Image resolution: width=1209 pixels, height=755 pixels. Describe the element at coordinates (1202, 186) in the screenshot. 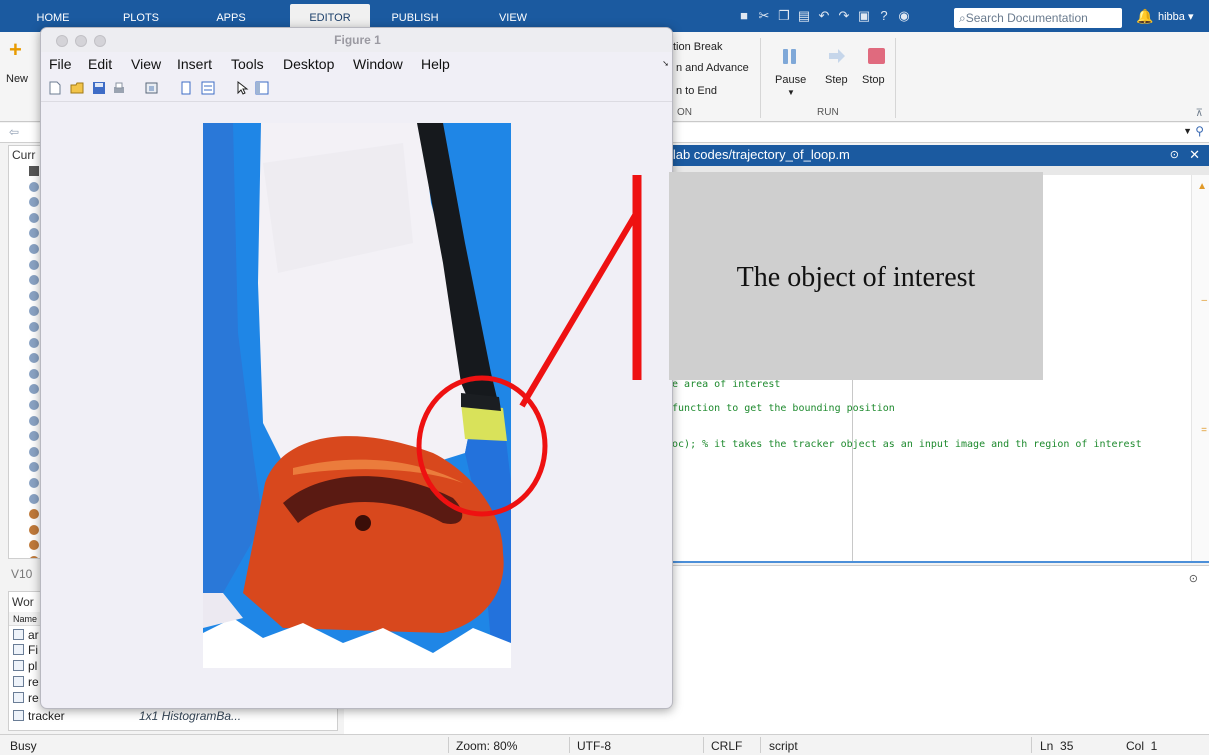

I see `warning-marker-icon: ▲` at that location.